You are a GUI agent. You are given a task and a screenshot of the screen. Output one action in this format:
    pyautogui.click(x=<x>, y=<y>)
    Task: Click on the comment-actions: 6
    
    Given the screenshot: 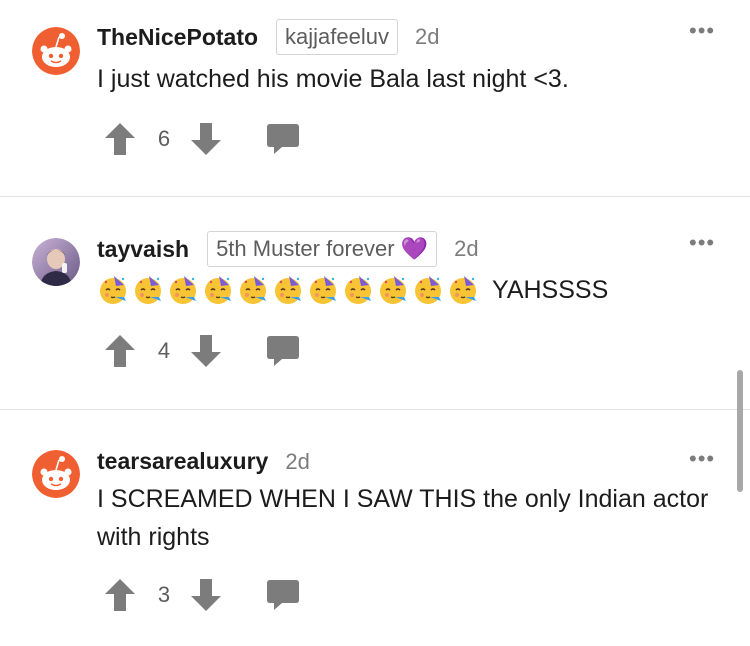 What is the action you would take?
    pyautogui.click(x=202, y=139)
    